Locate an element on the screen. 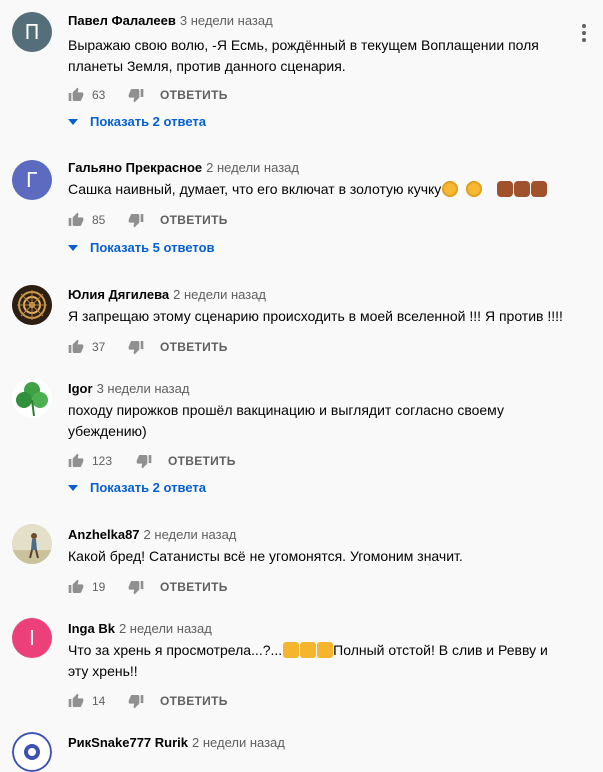  photo-avatar-image is located at coordinates (32, 544).